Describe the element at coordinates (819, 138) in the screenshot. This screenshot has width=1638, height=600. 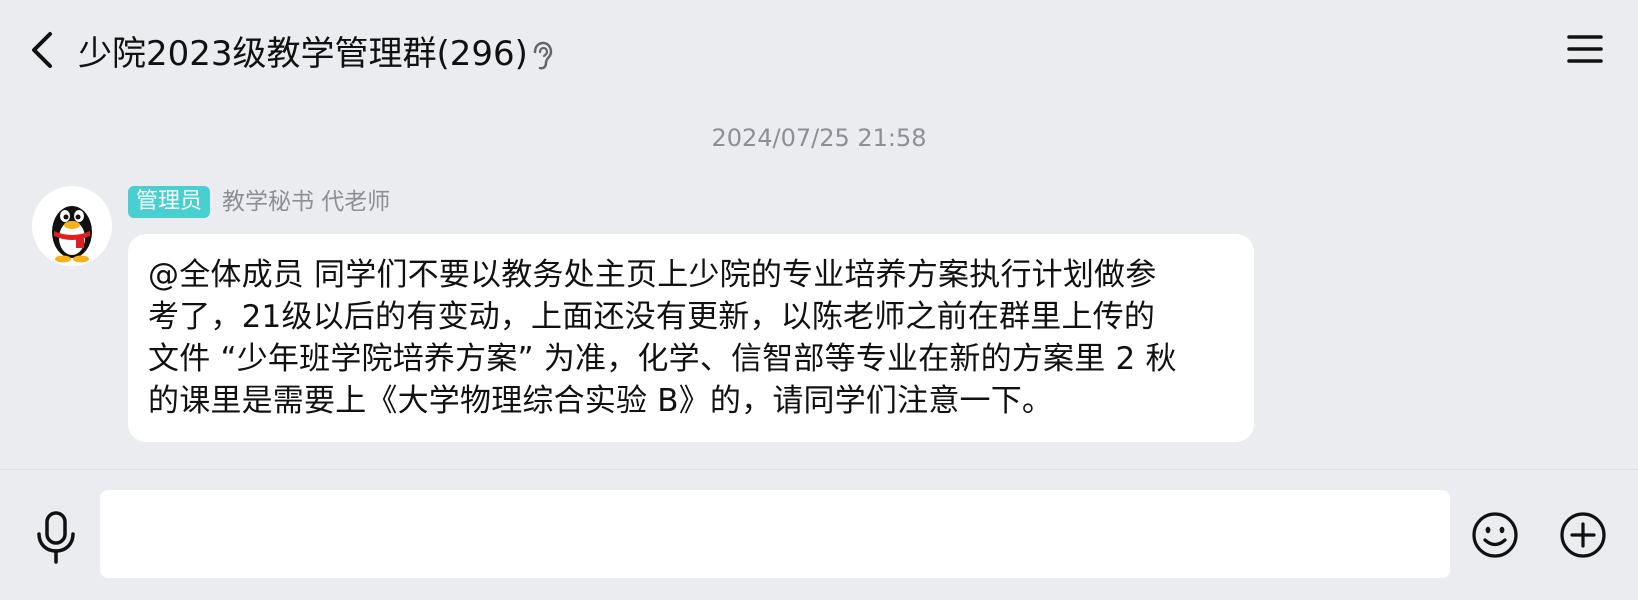
I see `message-timestamp: 2024/07/25 21:58` at that location.